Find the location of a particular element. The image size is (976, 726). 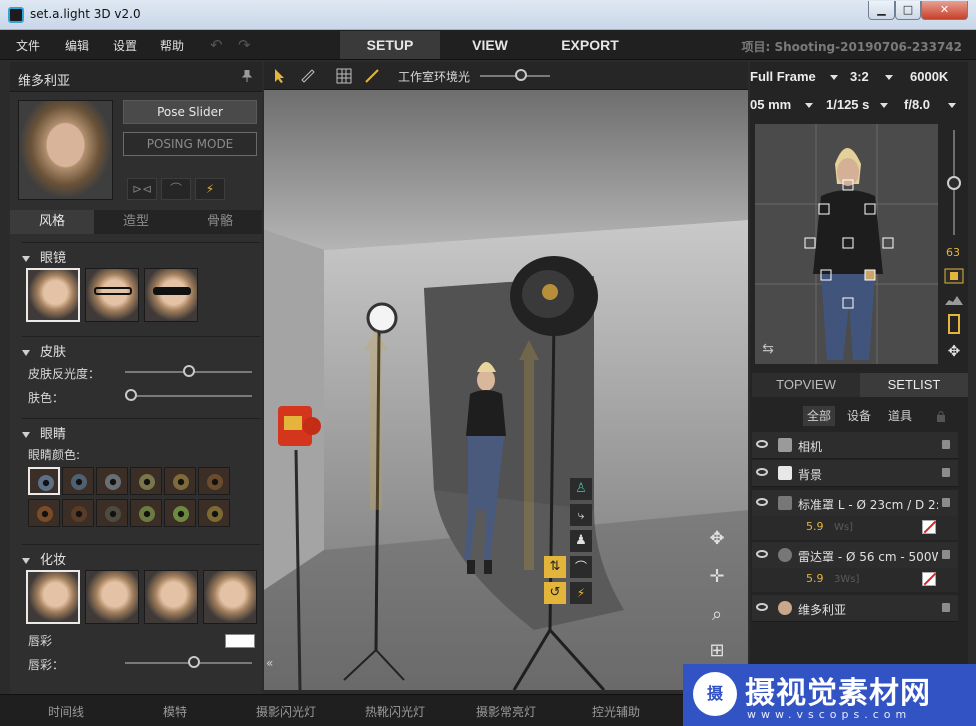

orbit-icon: ✥ is located at coordinates (717, 539).